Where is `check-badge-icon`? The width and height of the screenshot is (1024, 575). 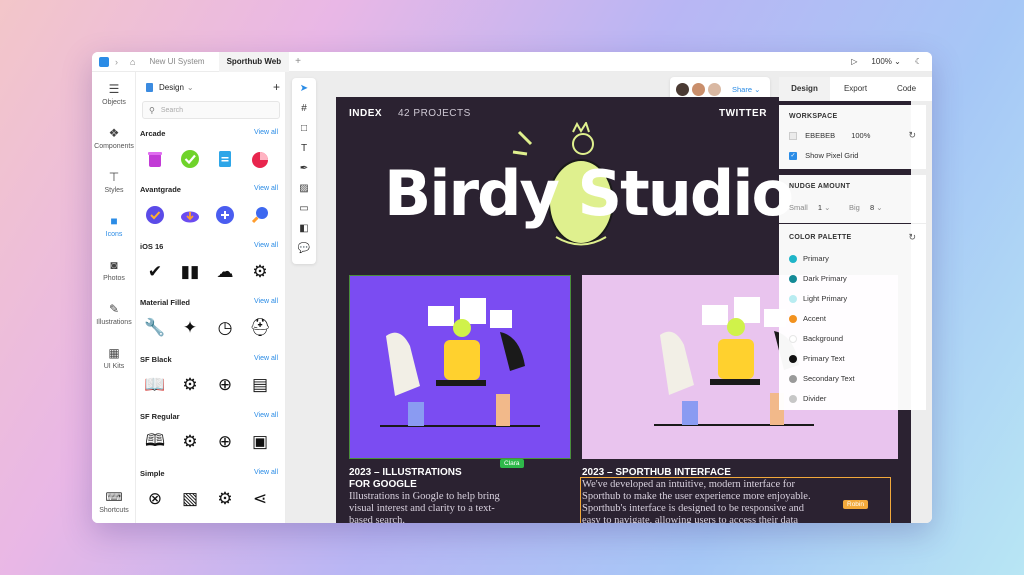
check-badge-icon is located at coordinates (155, 215).